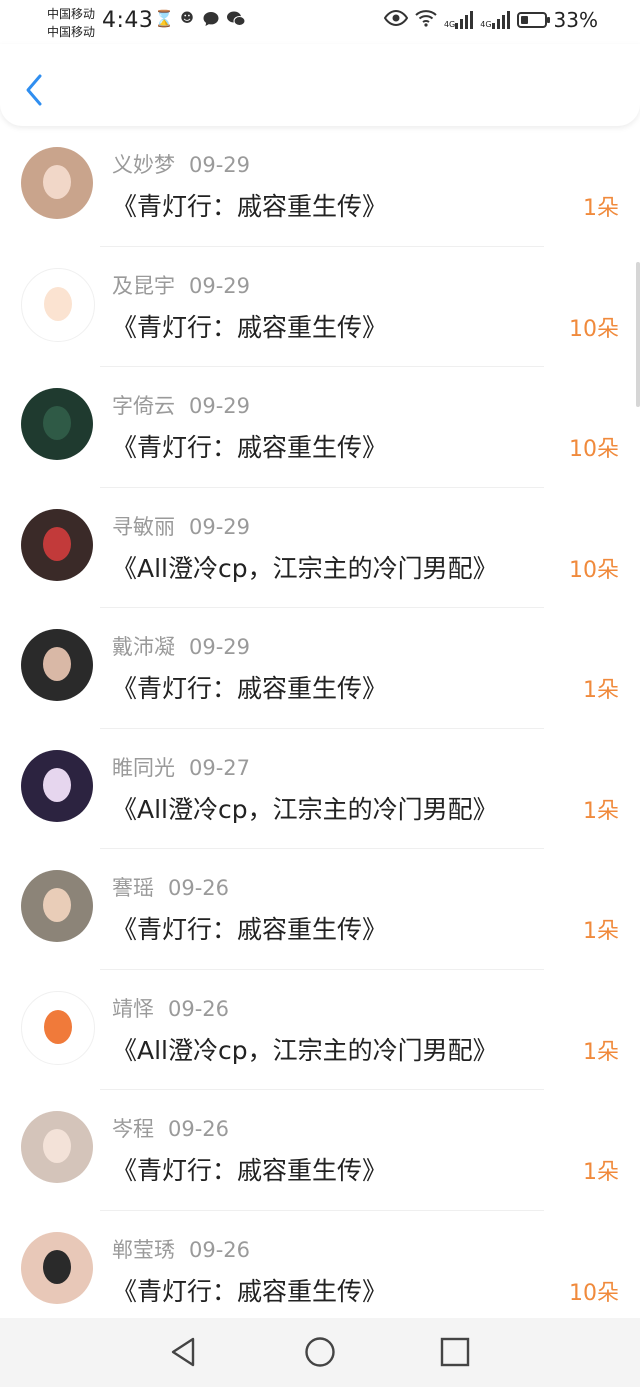  What do you see at coordinates (200, 18) in the screenshot?
I see `notification-icons: ⌛ ☻` at bounding box center [200, 18].